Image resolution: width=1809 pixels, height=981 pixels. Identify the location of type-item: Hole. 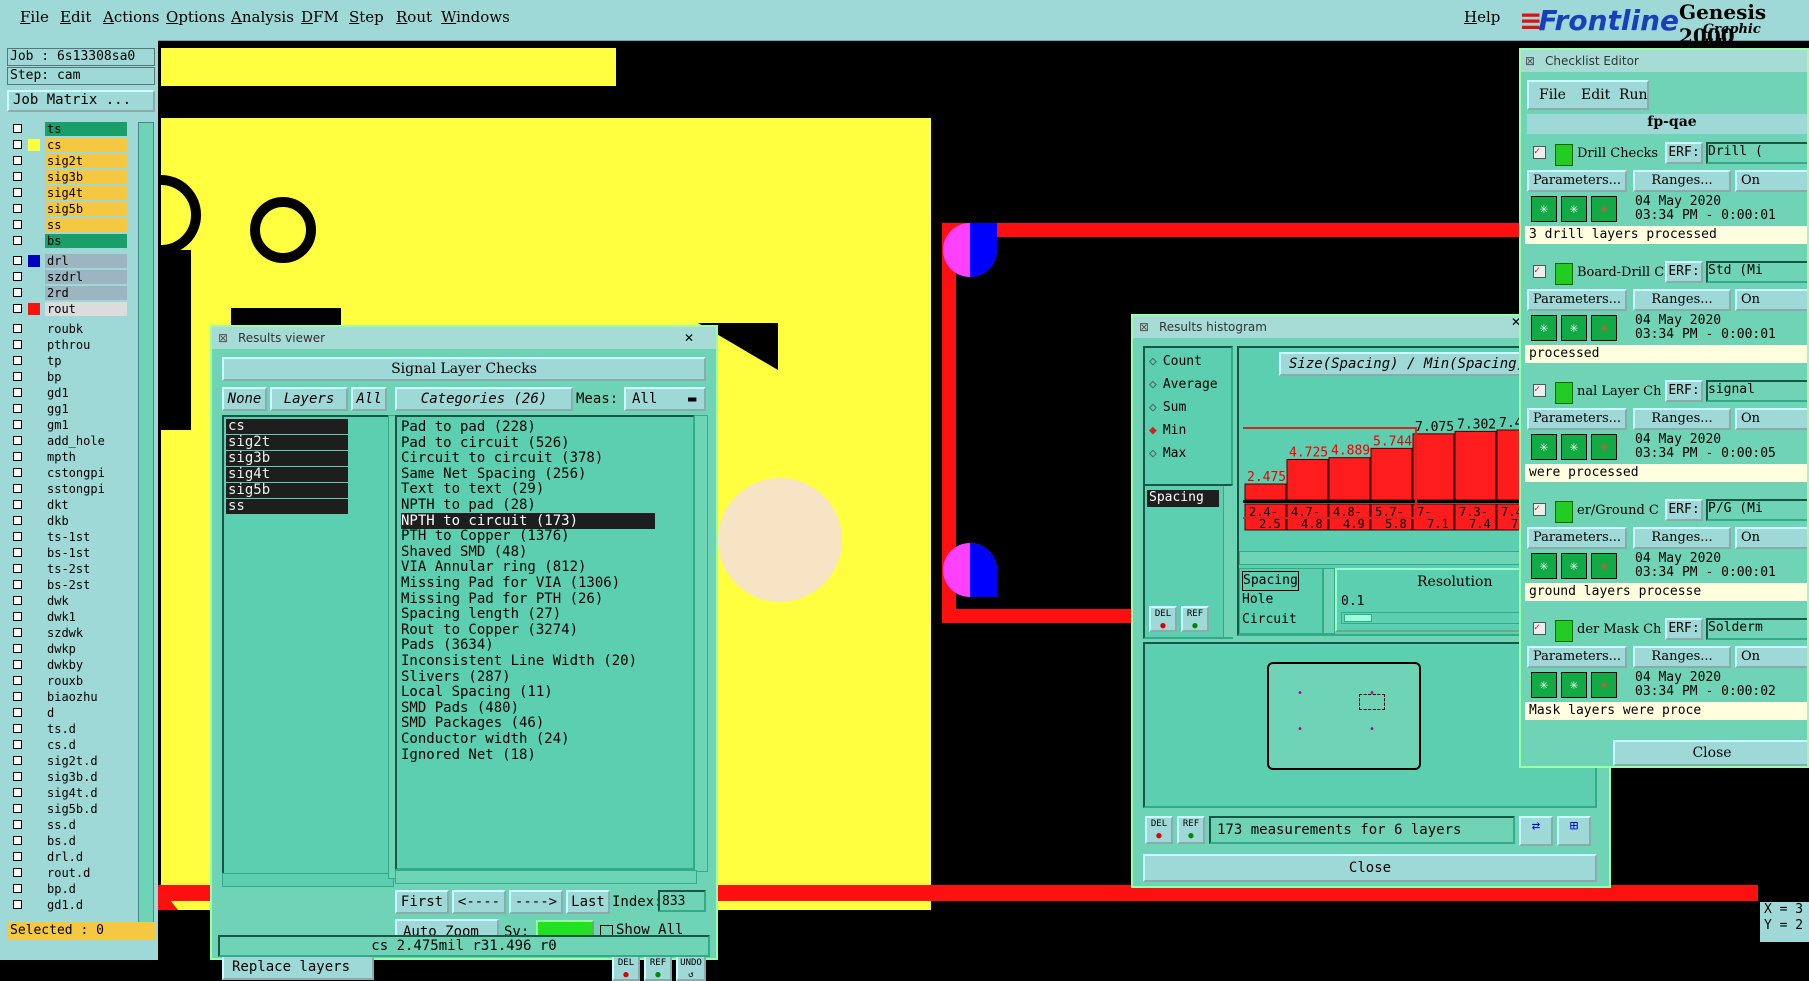
(1257, 600).